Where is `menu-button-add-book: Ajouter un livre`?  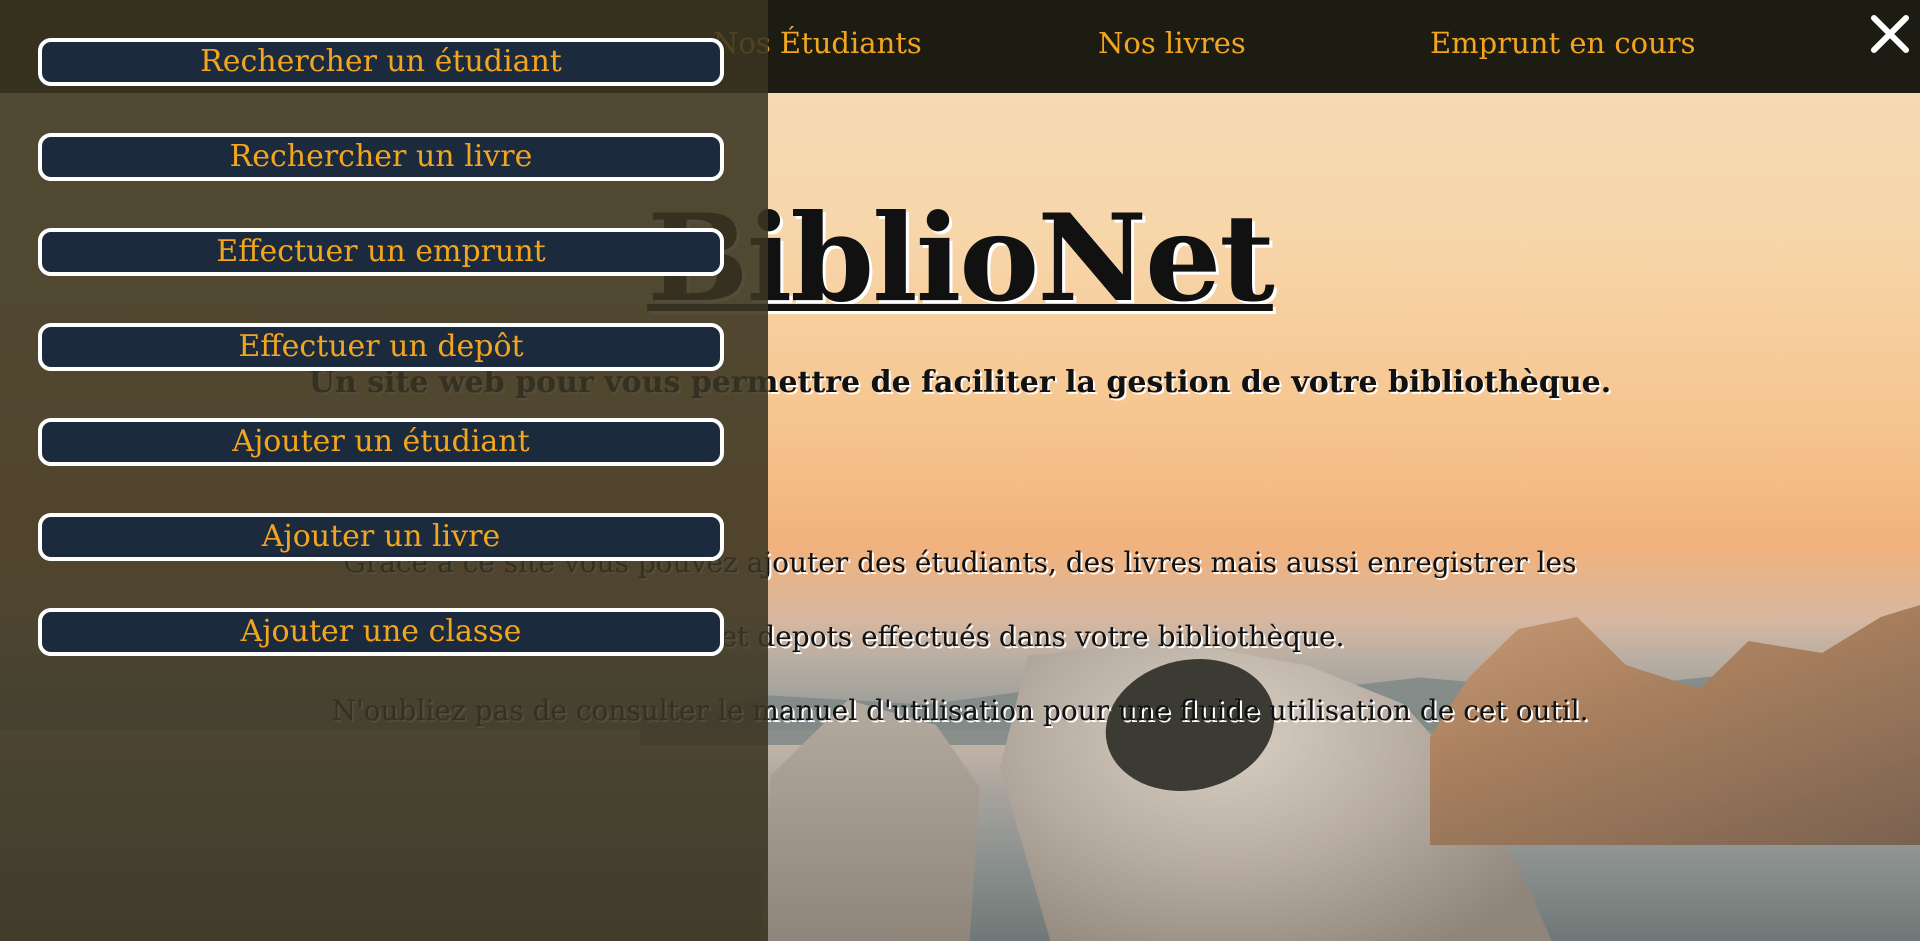 menu-button-add-book: Ajouter un livre is located at coordinates (381, 537).